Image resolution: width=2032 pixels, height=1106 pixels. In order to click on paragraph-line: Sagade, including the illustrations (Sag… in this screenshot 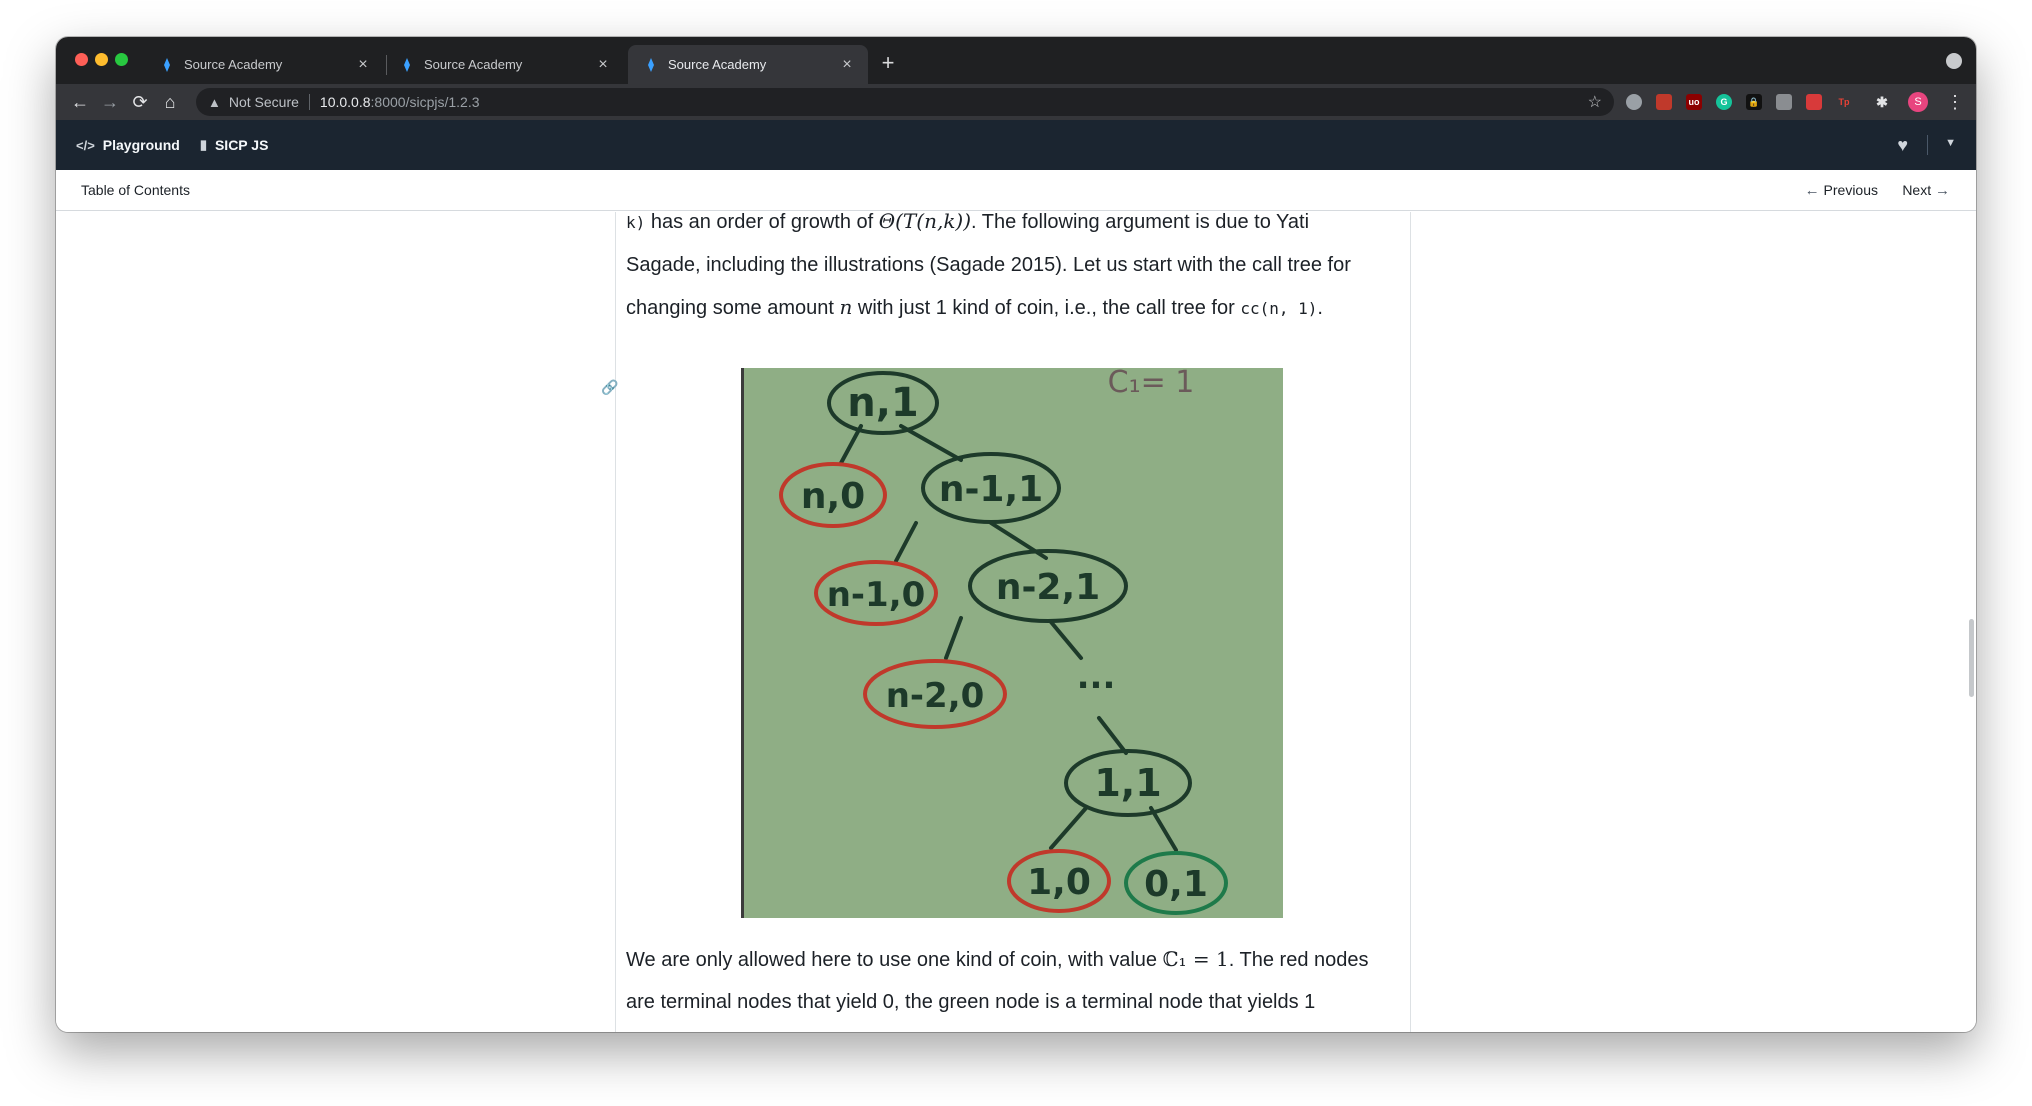, I will do `click(988, 265)`.